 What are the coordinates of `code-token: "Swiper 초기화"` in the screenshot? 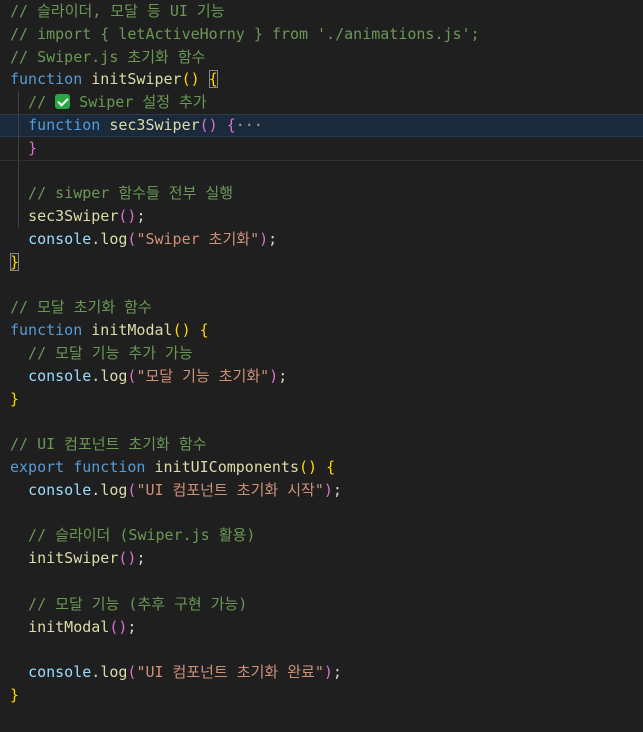 It's located at (198, 238).